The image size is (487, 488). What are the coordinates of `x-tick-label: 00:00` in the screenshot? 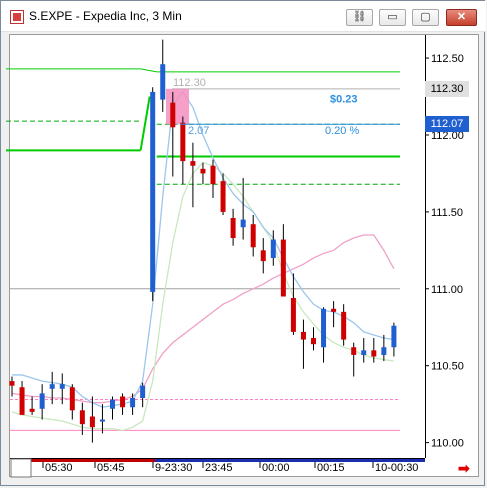 It's located at (276, 468).